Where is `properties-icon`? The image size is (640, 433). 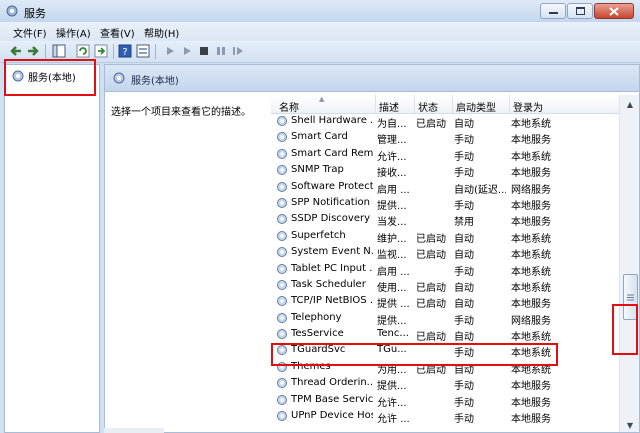
properties-icon is located at coordinates (143, 51).